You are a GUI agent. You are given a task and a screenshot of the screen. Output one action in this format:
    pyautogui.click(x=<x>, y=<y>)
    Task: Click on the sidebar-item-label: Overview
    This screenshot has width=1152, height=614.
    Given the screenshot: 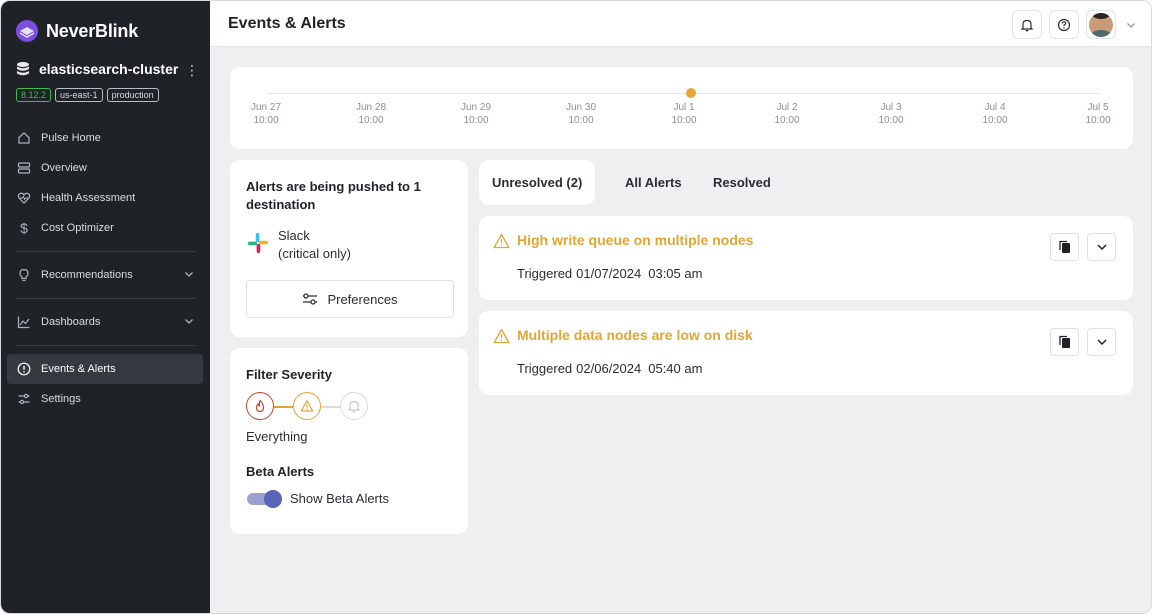 What is the action you would take?
    pyautogui.click(x=64, y=168)
    